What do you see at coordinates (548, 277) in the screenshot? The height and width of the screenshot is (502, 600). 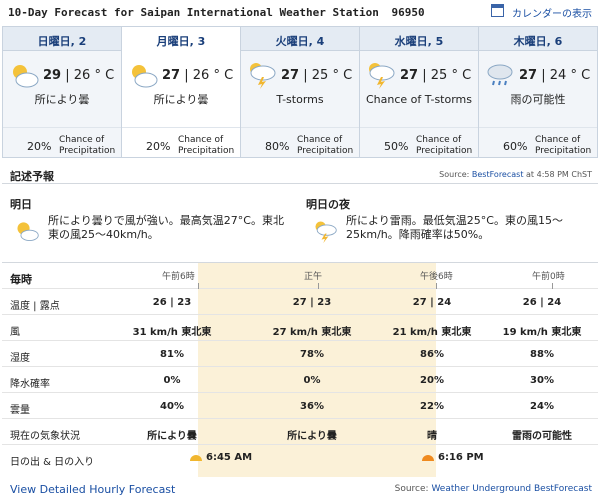 I see `time-label: 午前0時` at bounding box center [548, 277].